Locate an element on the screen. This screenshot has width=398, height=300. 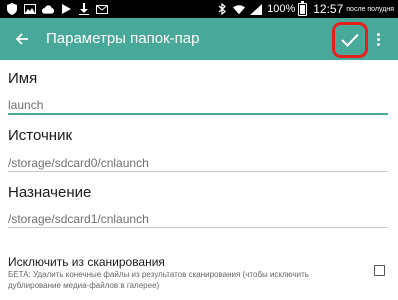
exclude-title: Исключить из сканирования is located at coordinates (86, 262).